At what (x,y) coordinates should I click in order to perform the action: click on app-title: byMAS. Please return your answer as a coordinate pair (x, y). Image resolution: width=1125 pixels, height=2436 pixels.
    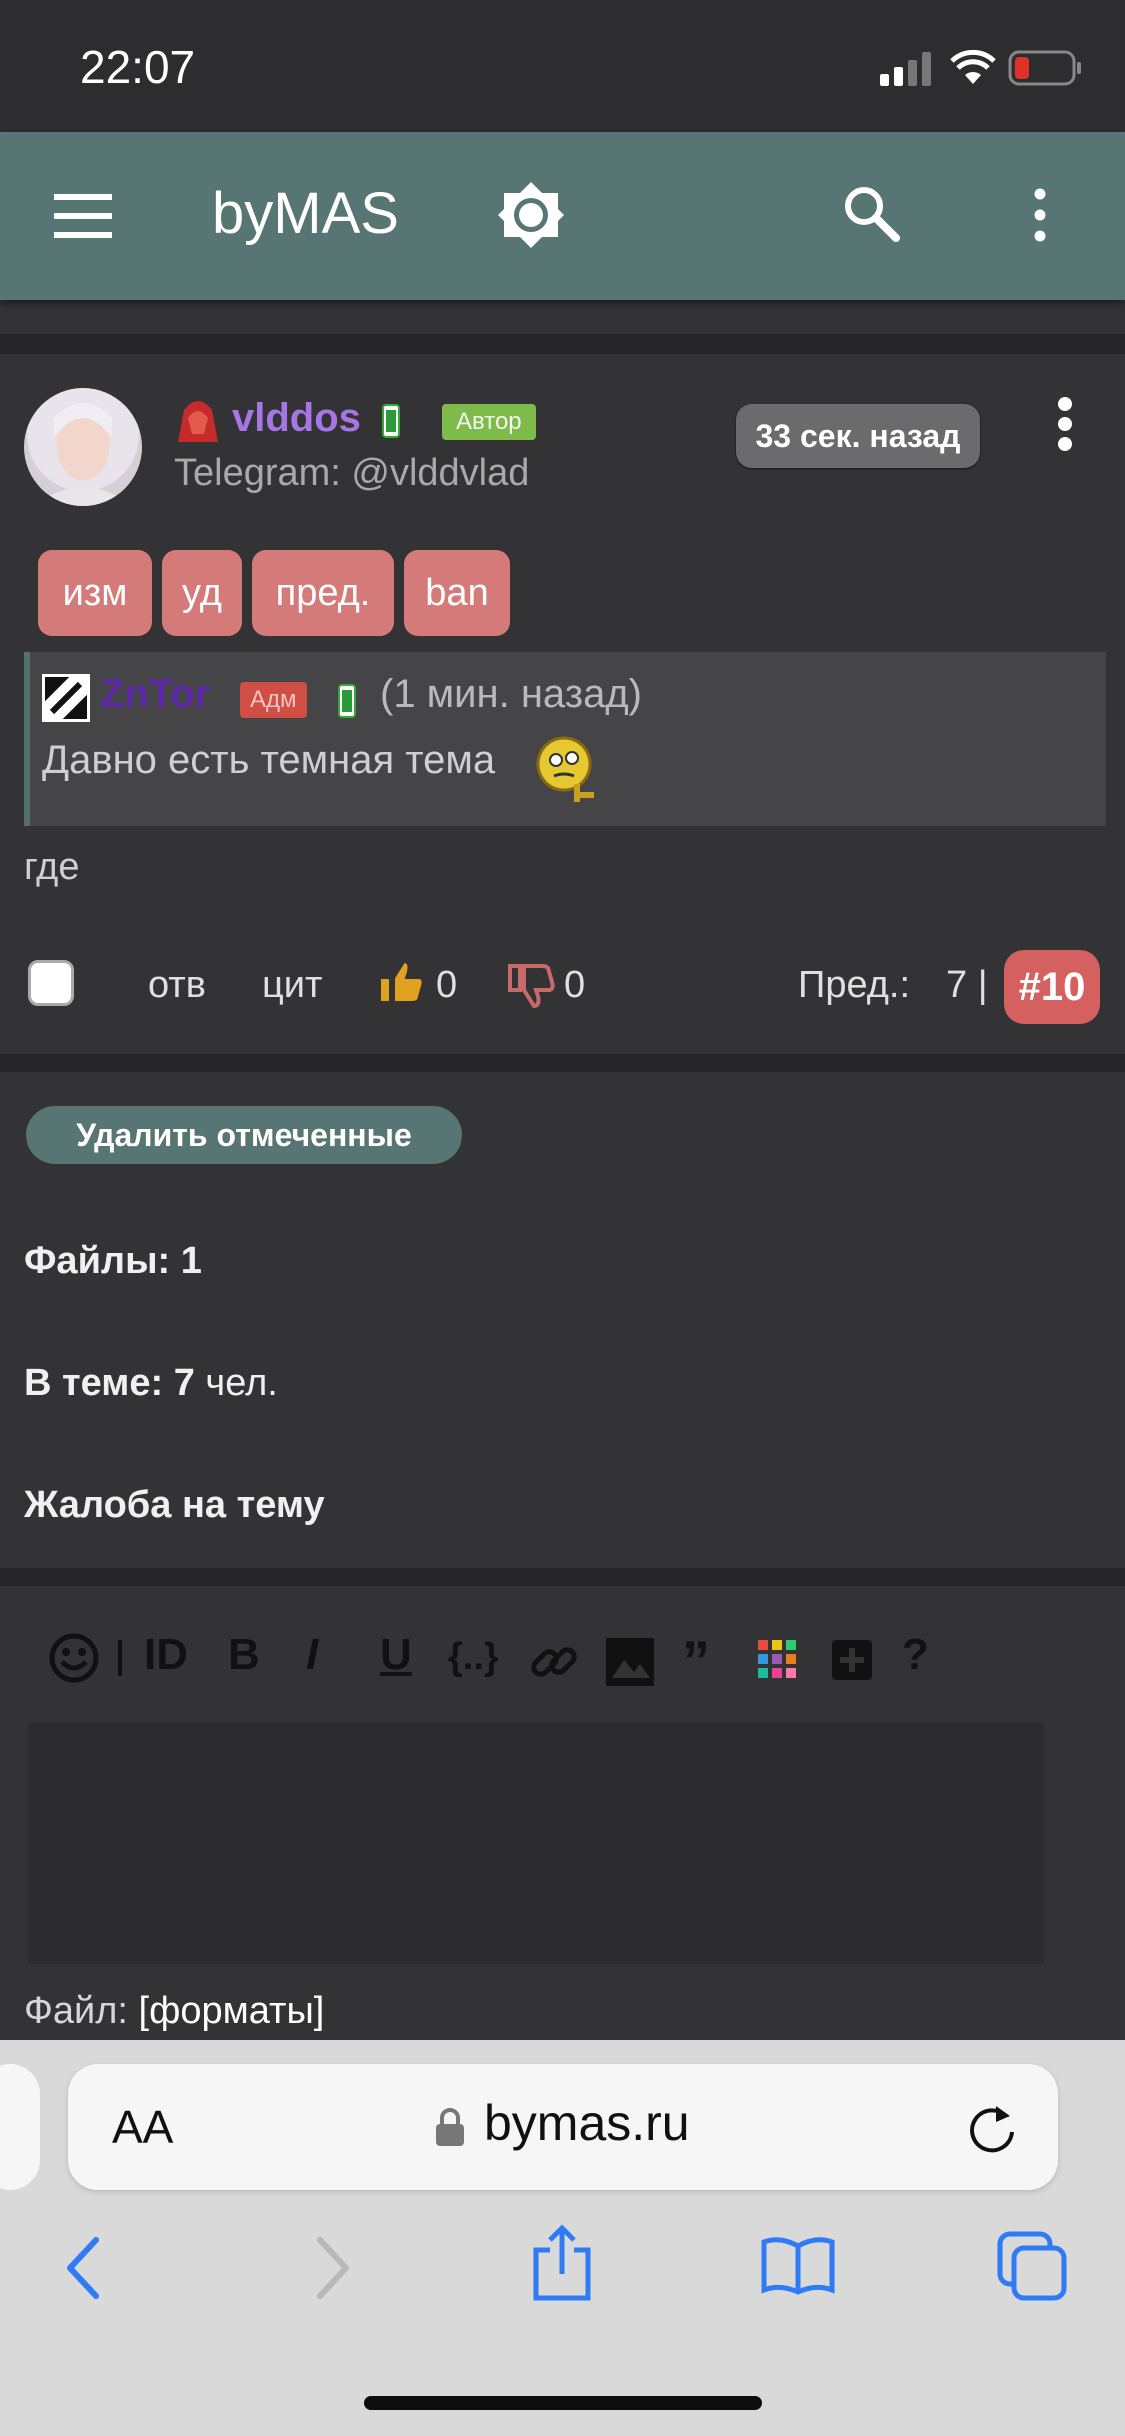
    Looking at the image, I should click on (305, 213).